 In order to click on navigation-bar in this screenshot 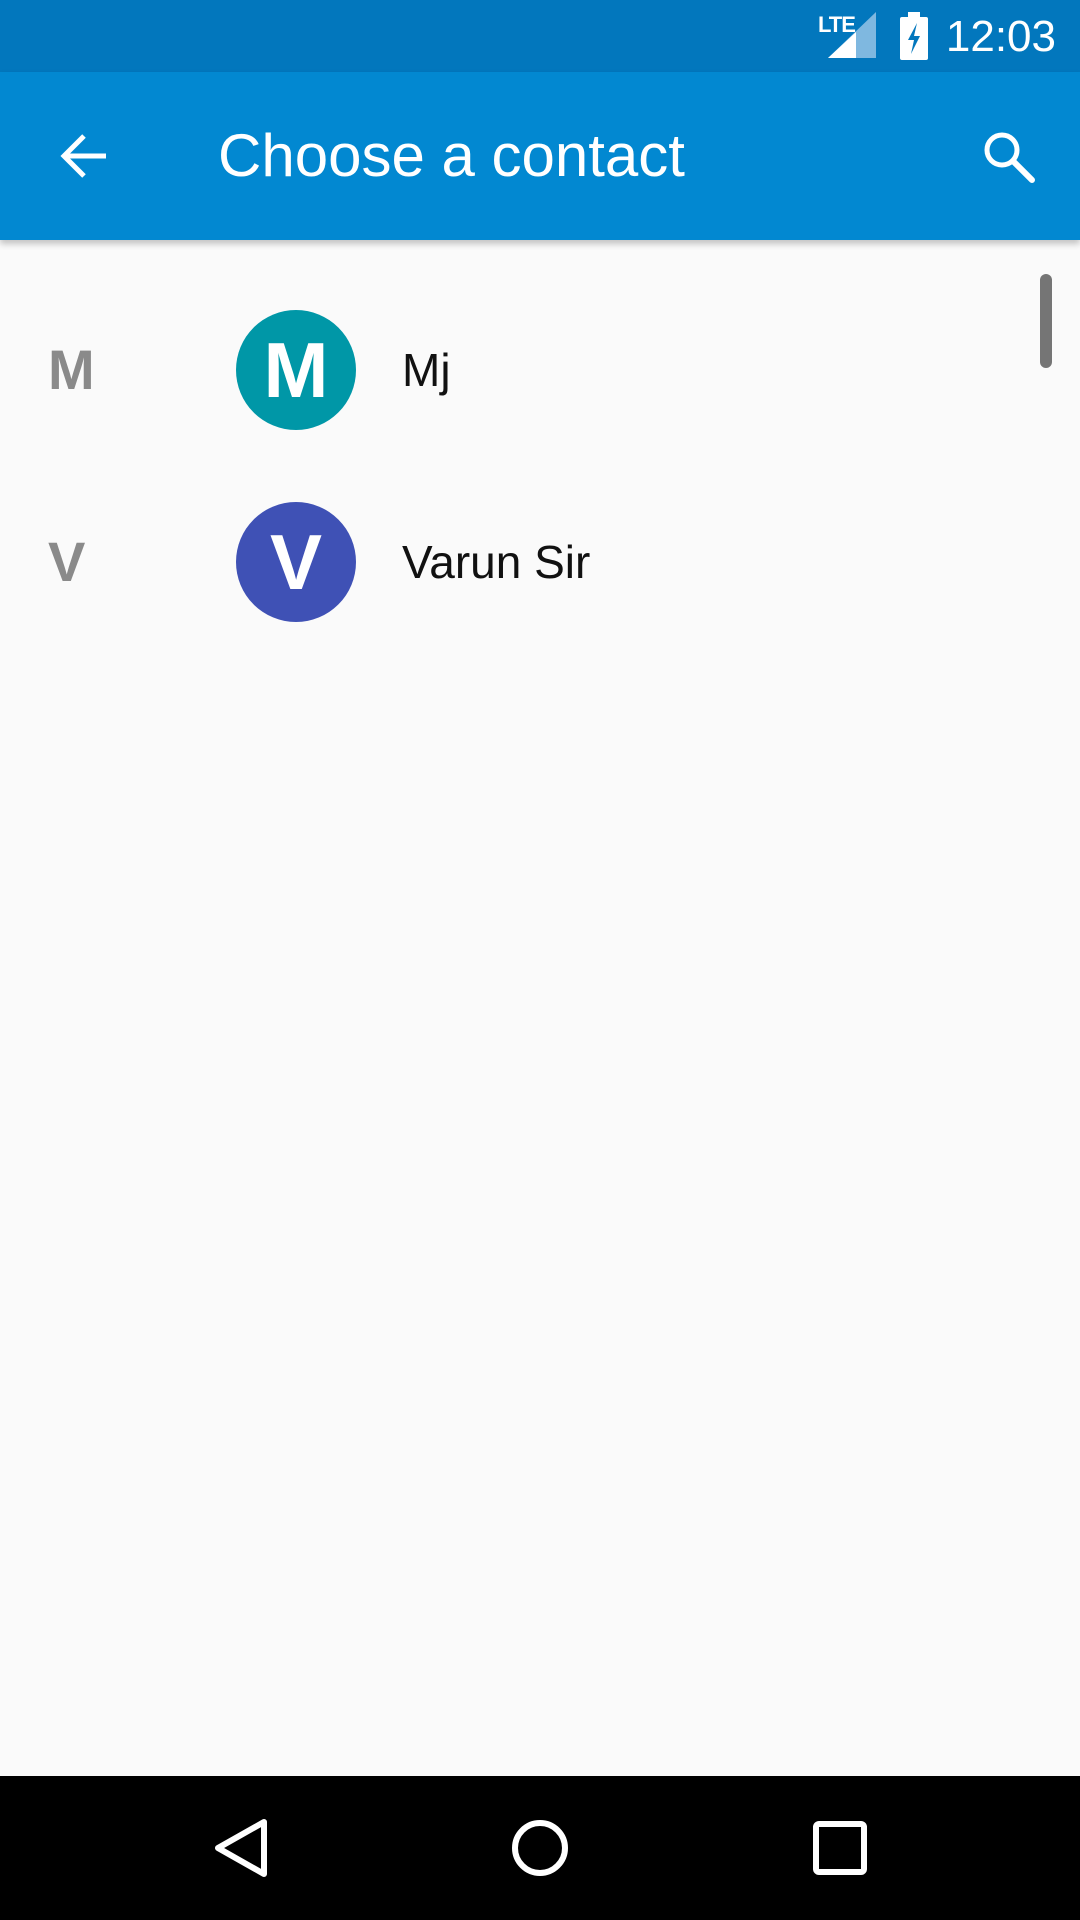, I will do `click(540, 1848)`.